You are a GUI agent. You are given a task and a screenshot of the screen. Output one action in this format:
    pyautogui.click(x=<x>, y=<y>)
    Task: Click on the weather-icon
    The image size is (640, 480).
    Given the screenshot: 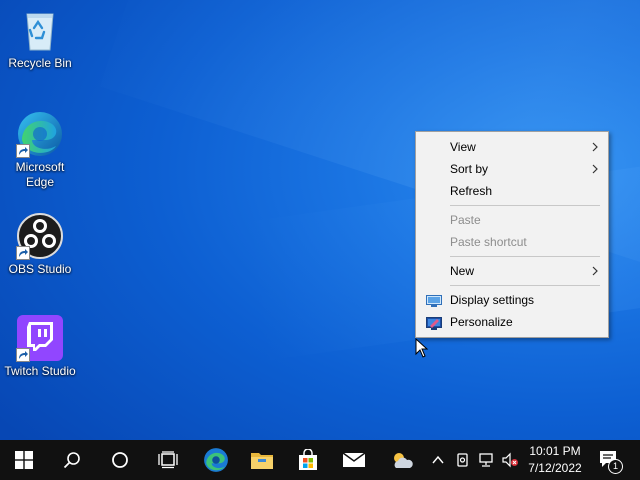 What is the action you would take?
    pyautogui.click(x=403, y=460)
    